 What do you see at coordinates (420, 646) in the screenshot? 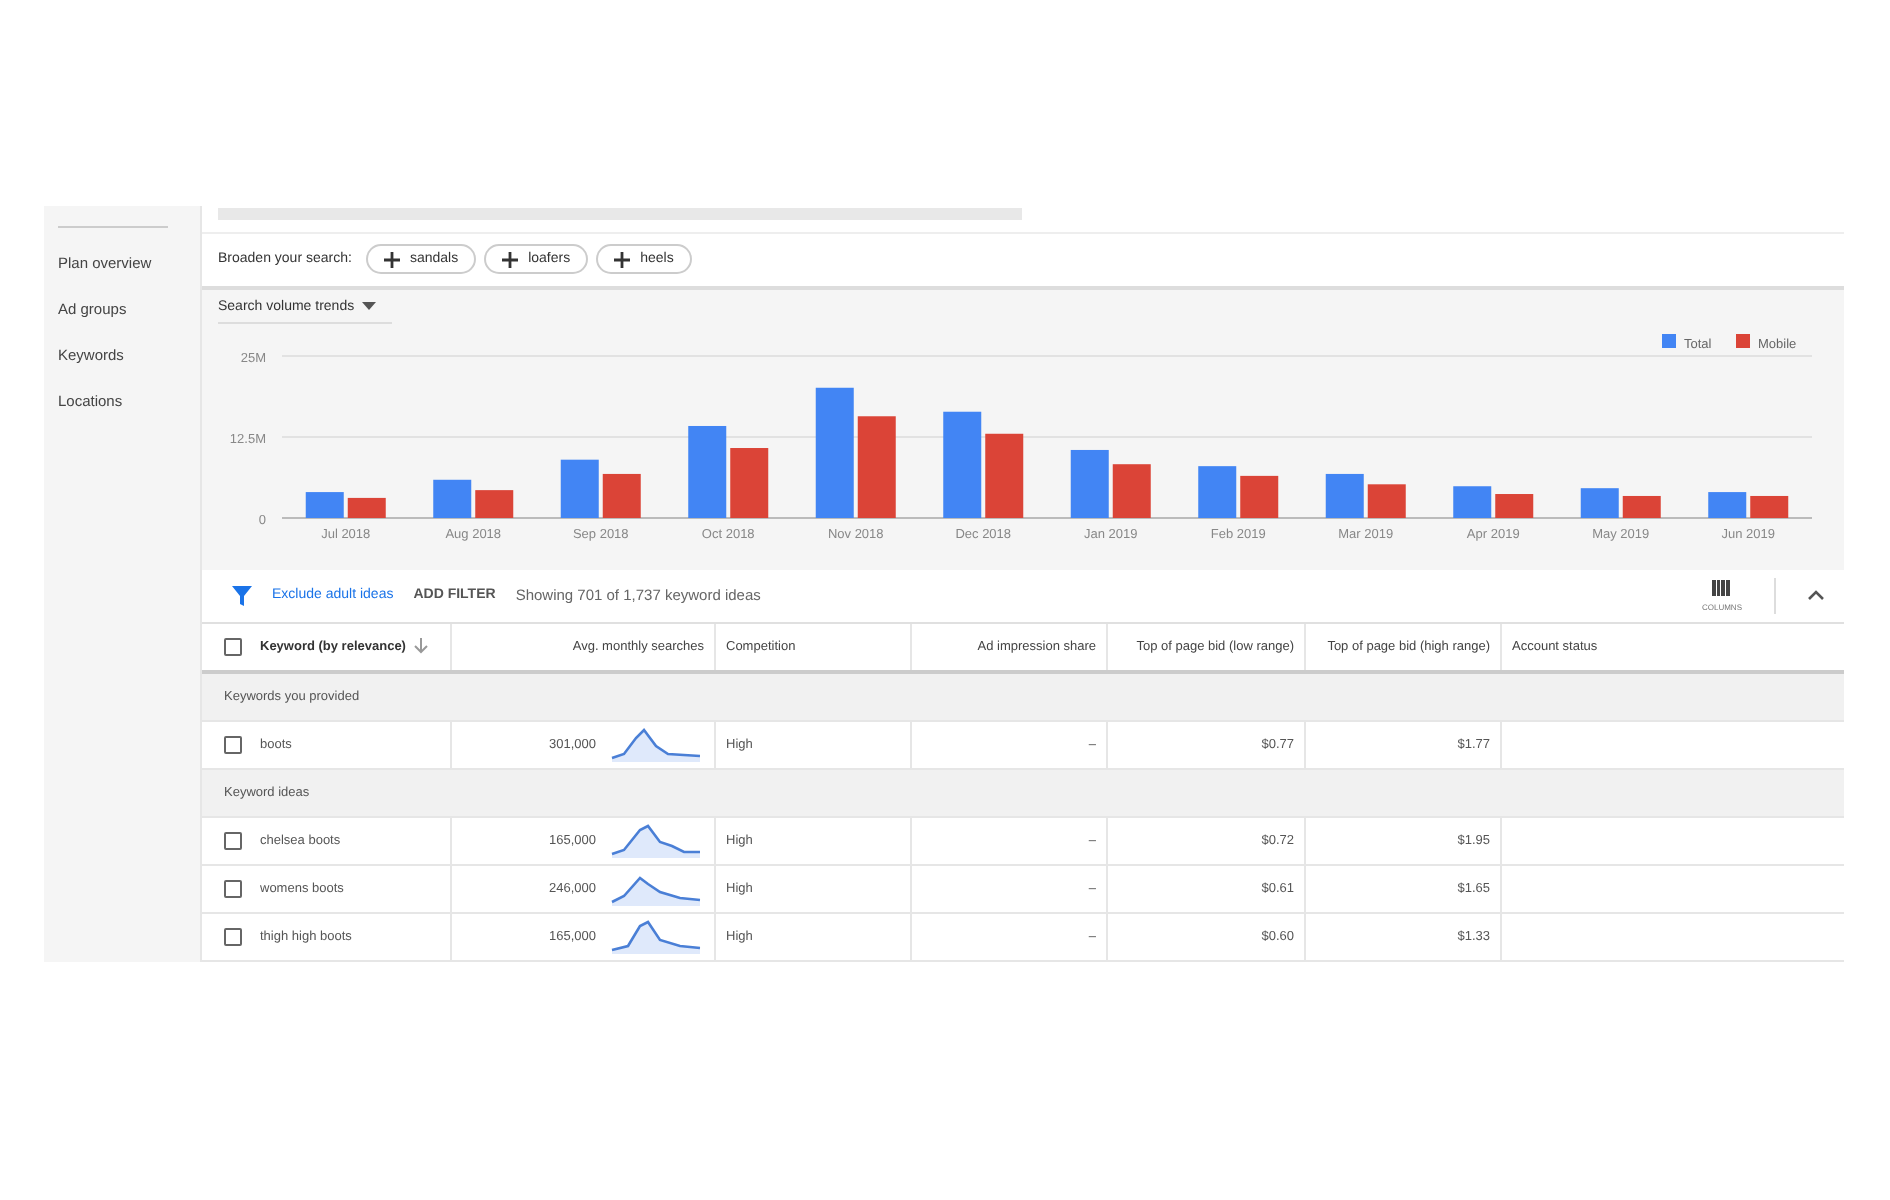
I see `sort-down-icon` at bounding box center [420, 646].